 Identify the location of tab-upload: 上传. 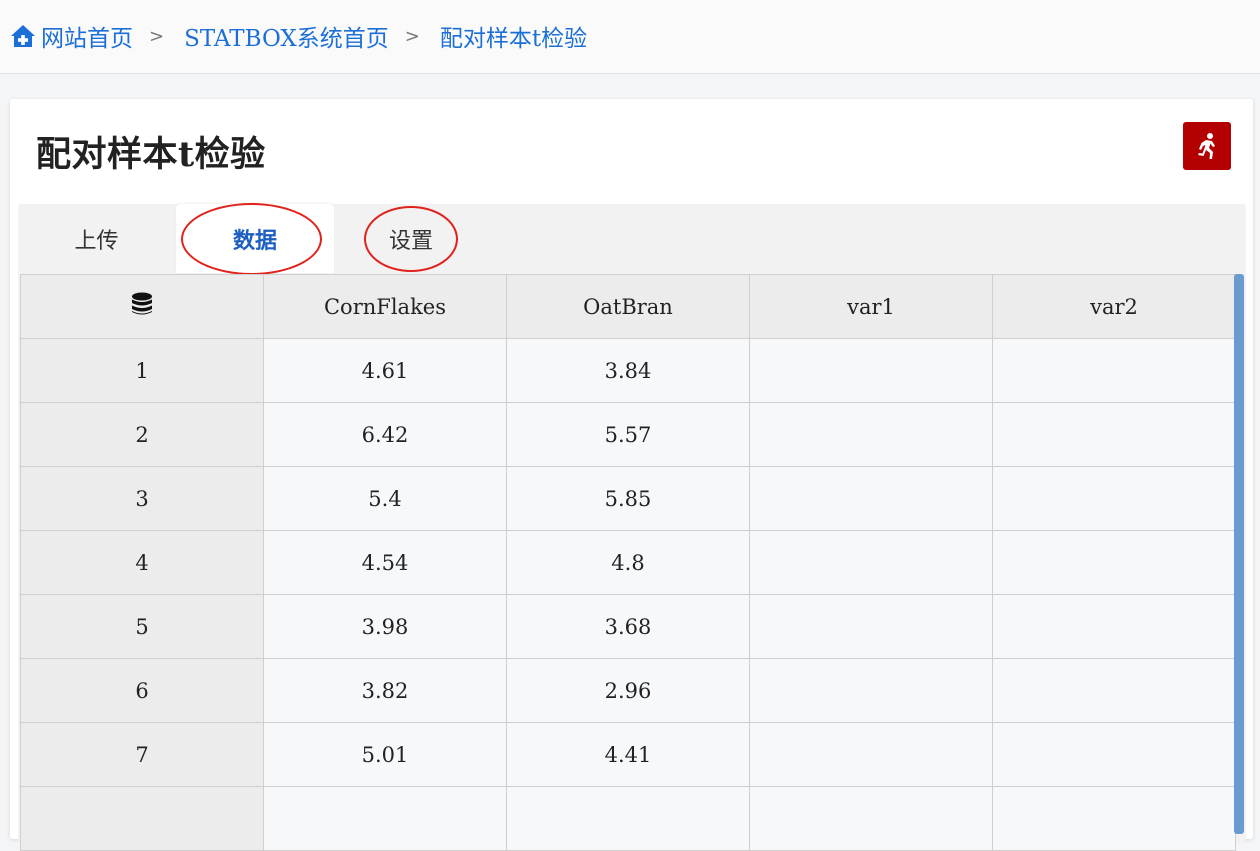
(96, 238).